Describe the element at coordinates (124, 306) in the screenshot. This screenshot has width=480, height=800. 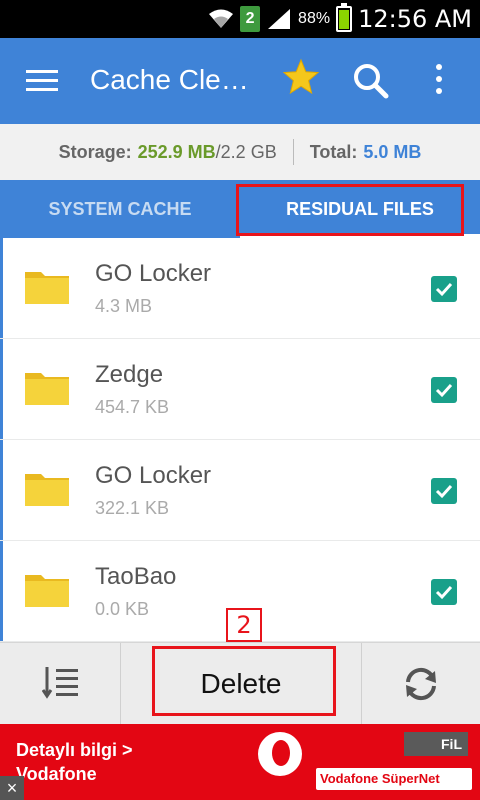
I see `item-size: 4.3 MB` at that location.